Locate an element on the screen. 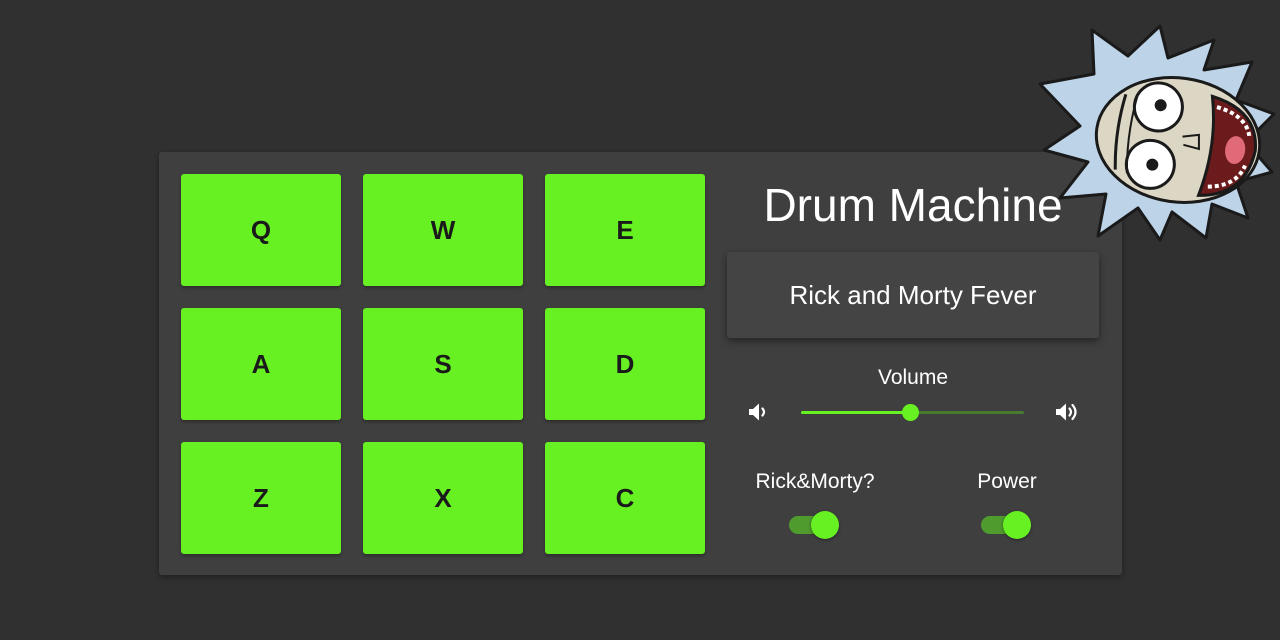  volume-slider-thumb is located at coordinates (911, 412).